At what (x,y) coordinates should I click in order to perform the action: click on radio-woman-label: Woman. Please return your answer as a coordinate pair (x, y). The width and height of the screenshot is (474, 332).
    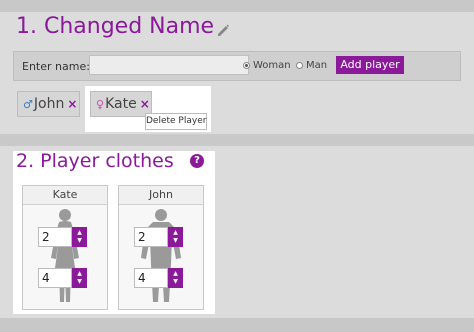
    Looking at the image, I should click on (272, 65).